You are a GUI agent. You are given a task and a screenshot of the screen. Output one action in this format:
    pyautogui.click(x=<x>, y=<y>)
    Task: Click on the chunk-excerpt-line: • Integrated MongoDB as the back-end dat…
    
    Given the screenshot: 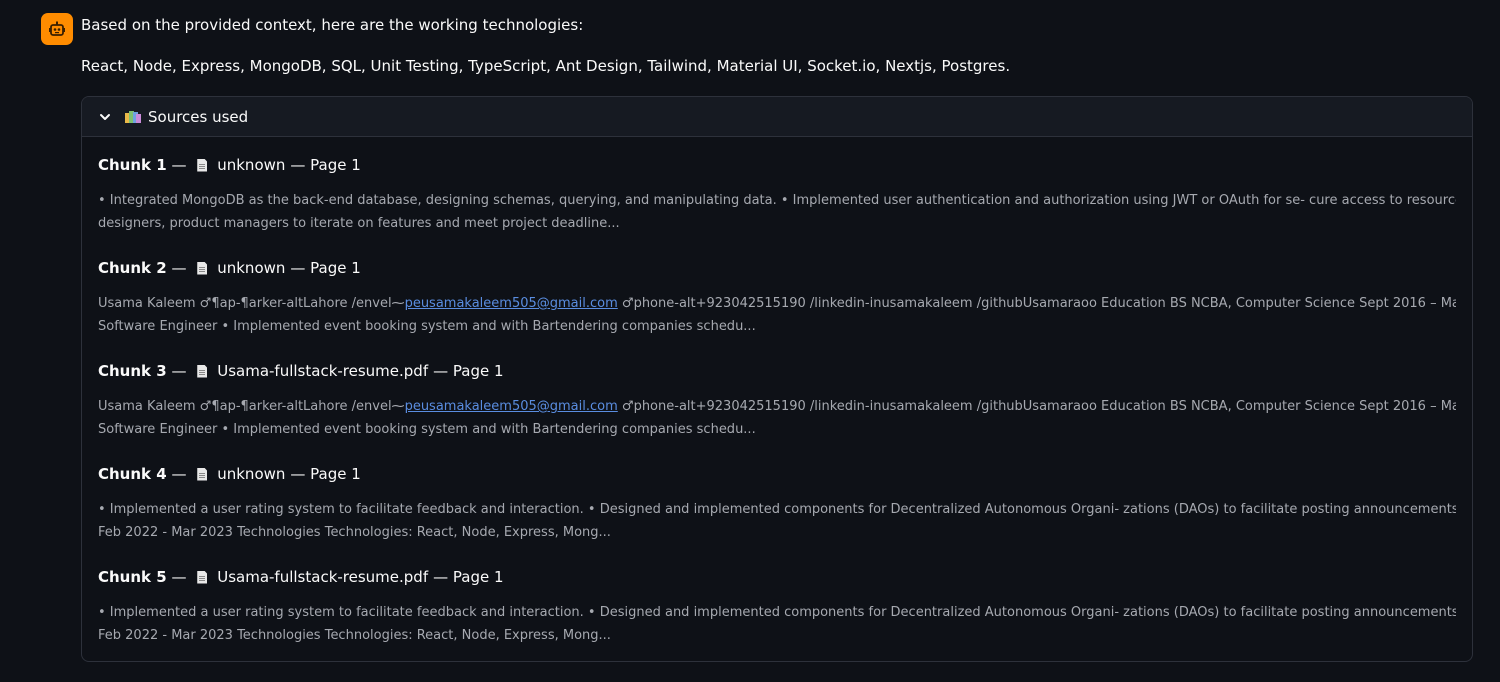 What is the action you would take?
    pyautogui.click(x=777, y=200)
    